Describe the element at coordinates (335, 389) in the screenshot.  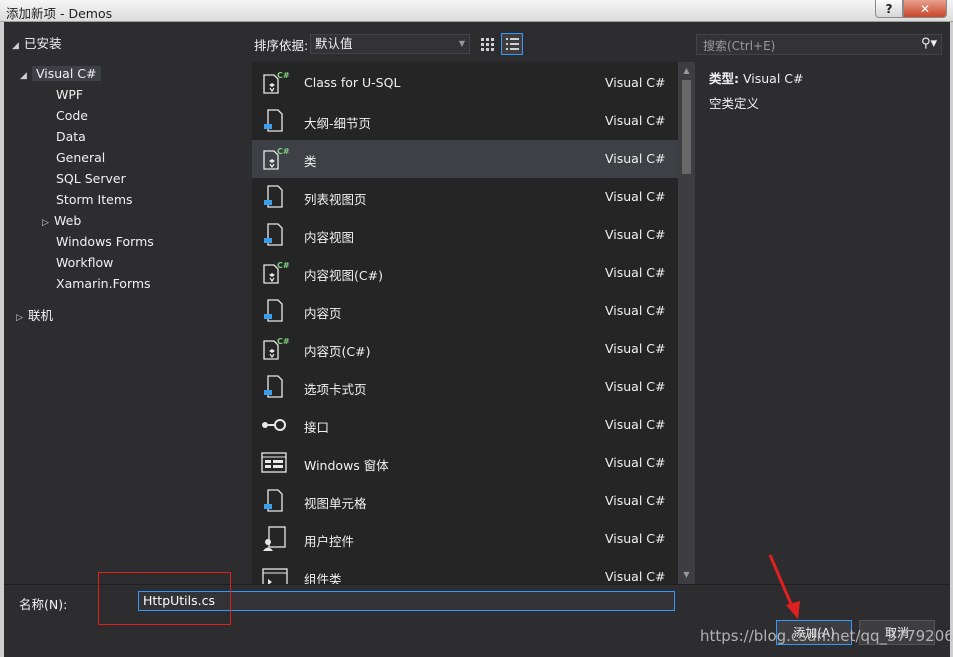
I see `template-name: 选项卡式页` at that location.